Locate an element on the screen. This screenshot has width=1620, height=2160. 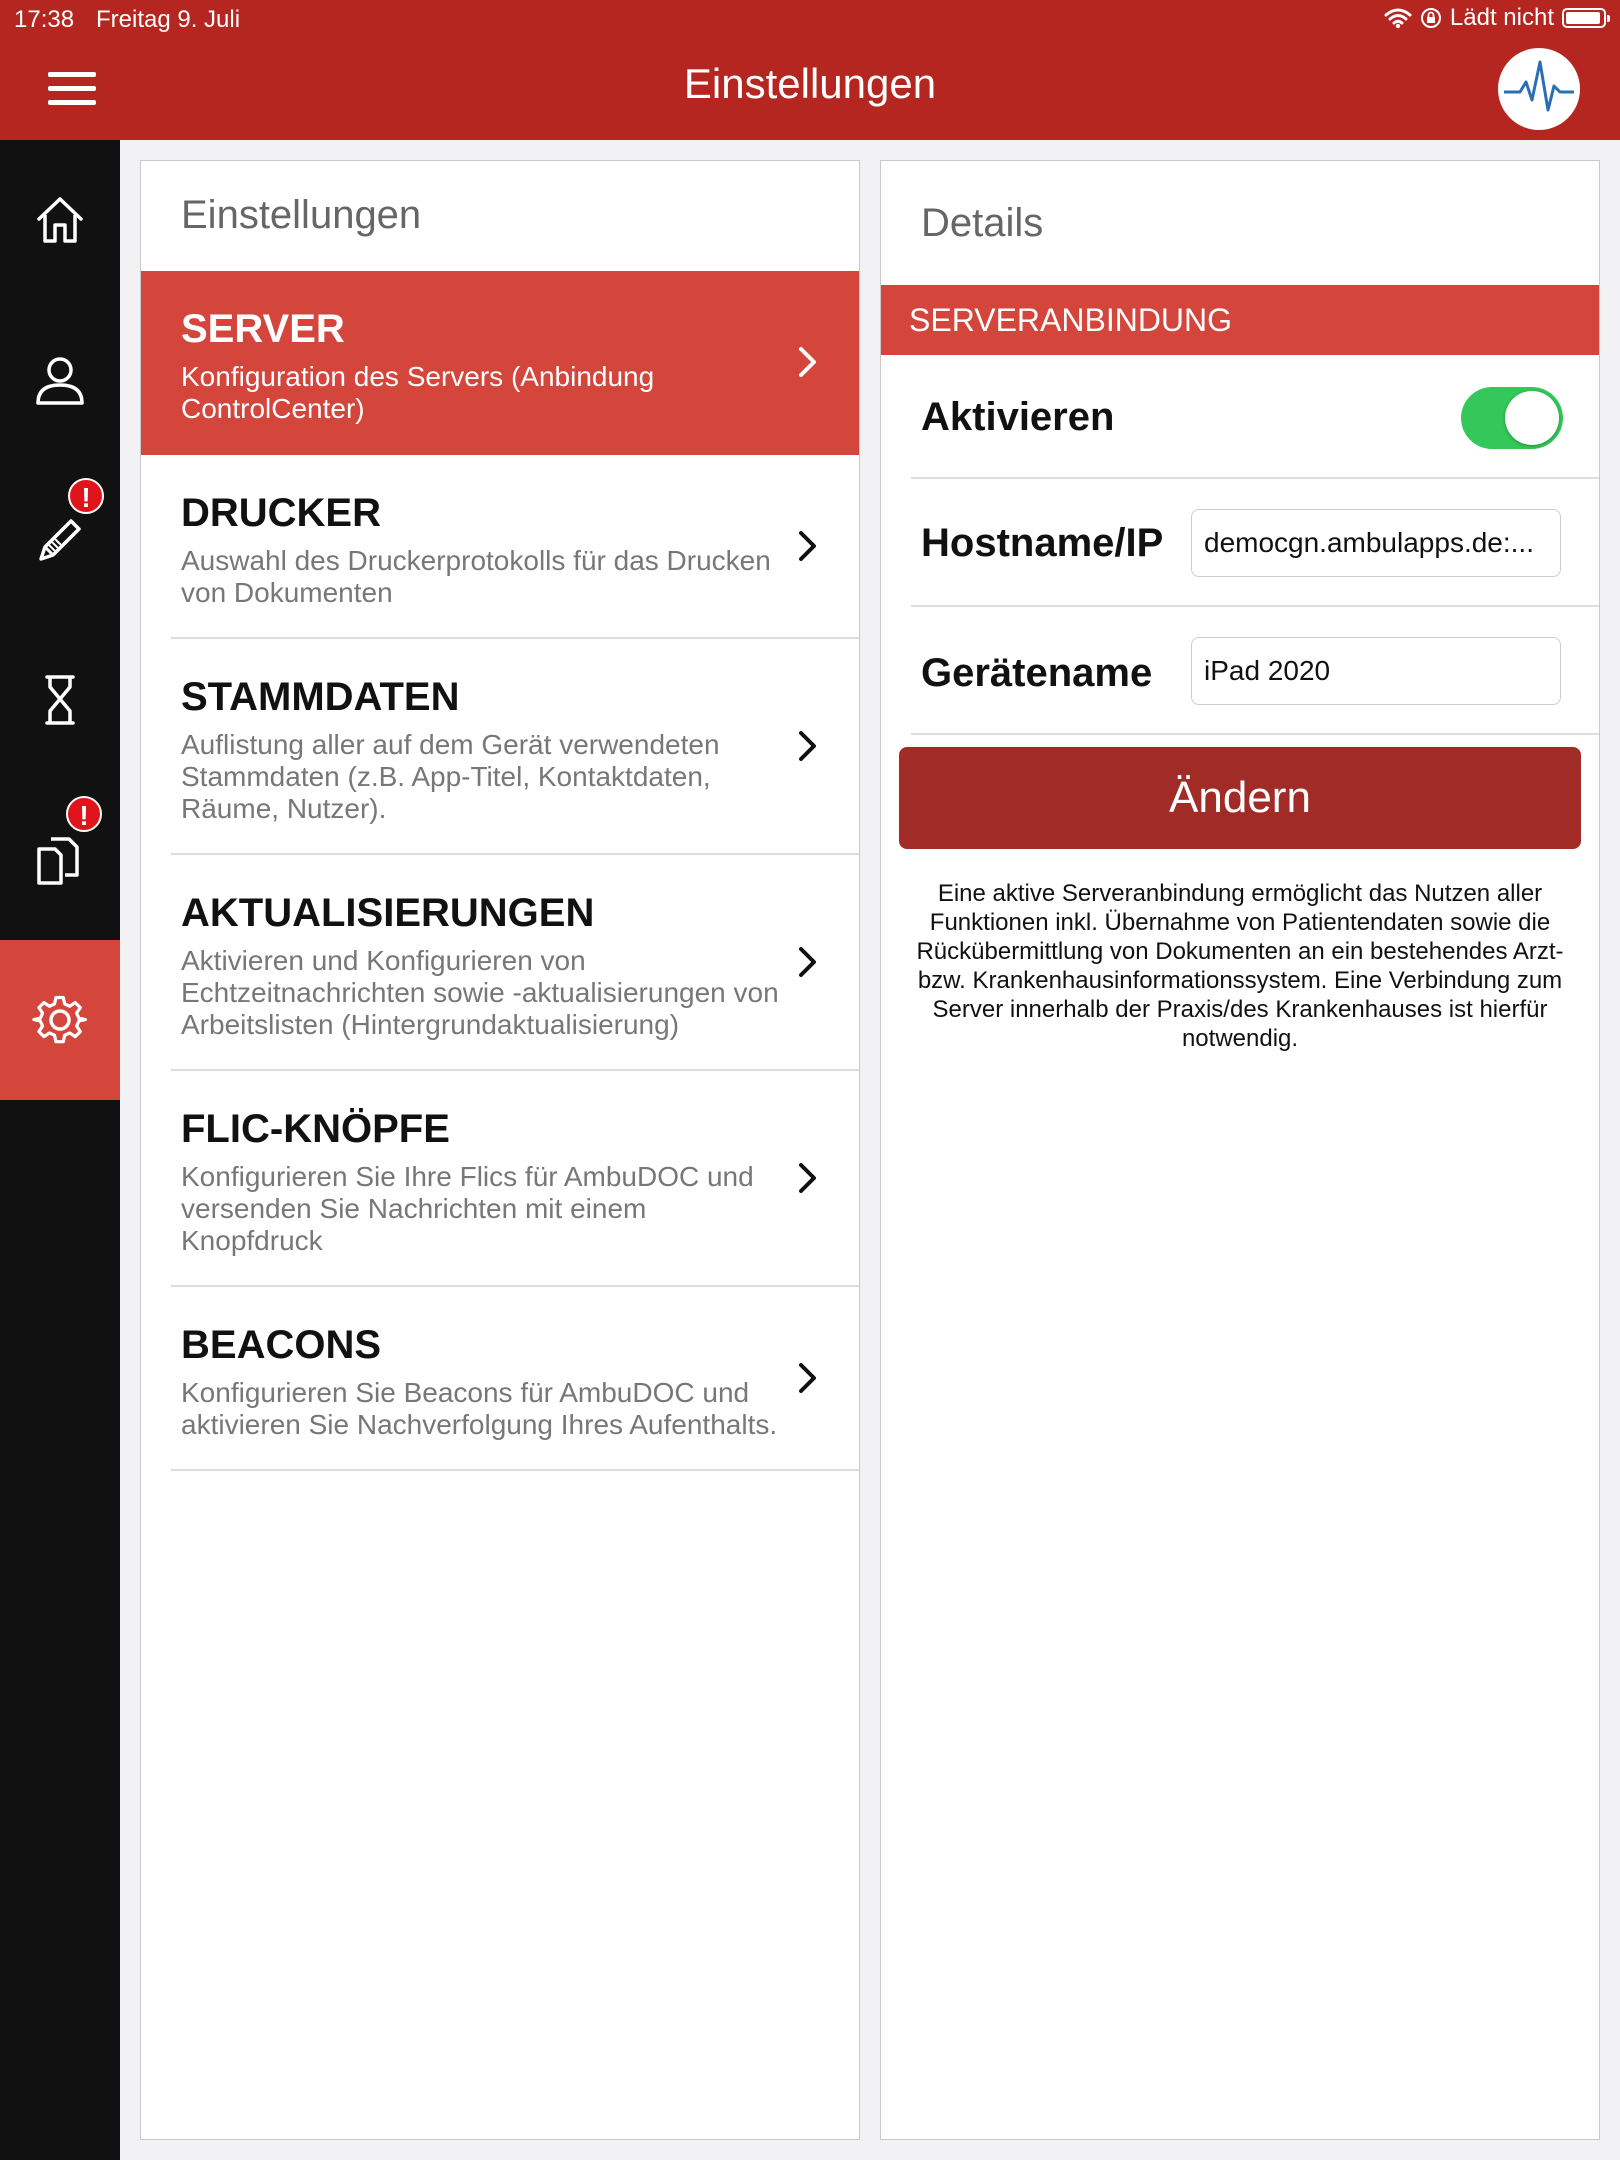
item-title: AKTUALISIERUNGEN is located at coordinates (388, 913).